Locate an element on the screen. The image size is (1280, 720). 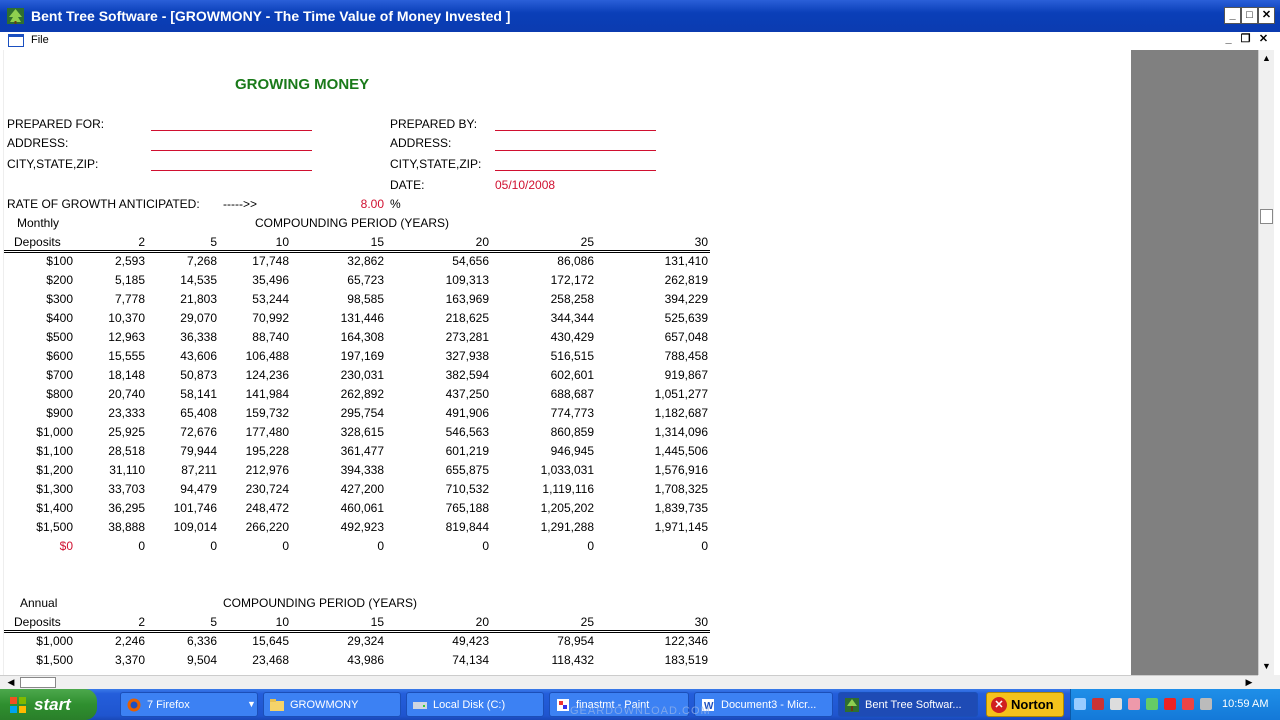
future-value-cell: 65,723 is located at coordinates (339, 280).